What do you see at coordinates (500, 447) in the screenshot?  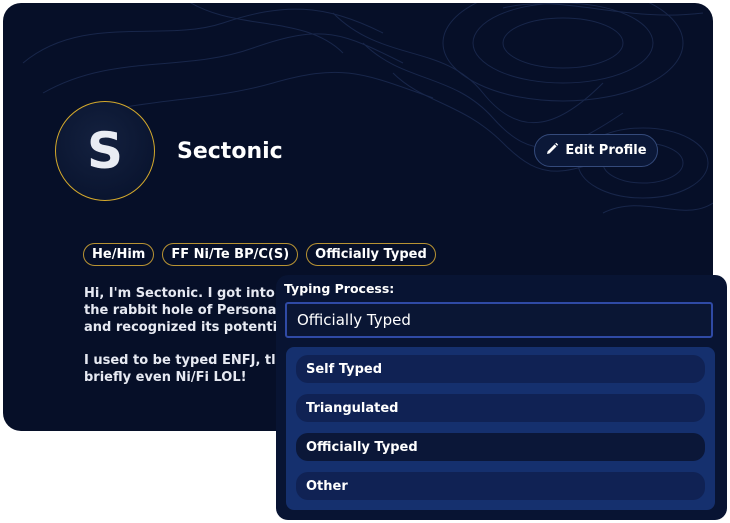 I see `option-officially-typed: Officially Typed` at bounding box center [500, 447].